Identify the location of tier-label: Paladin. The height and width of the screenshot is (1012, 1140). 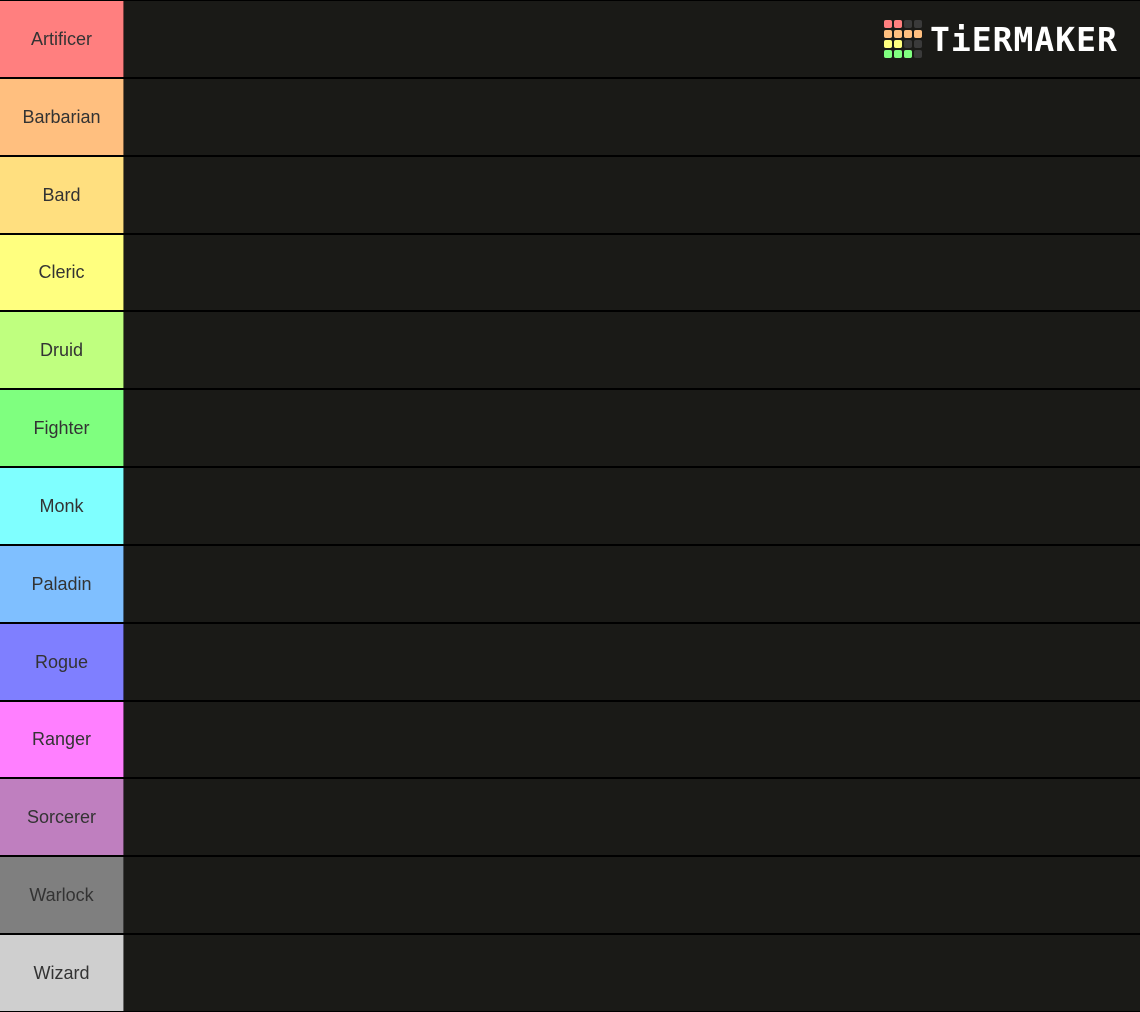
(62, 584).